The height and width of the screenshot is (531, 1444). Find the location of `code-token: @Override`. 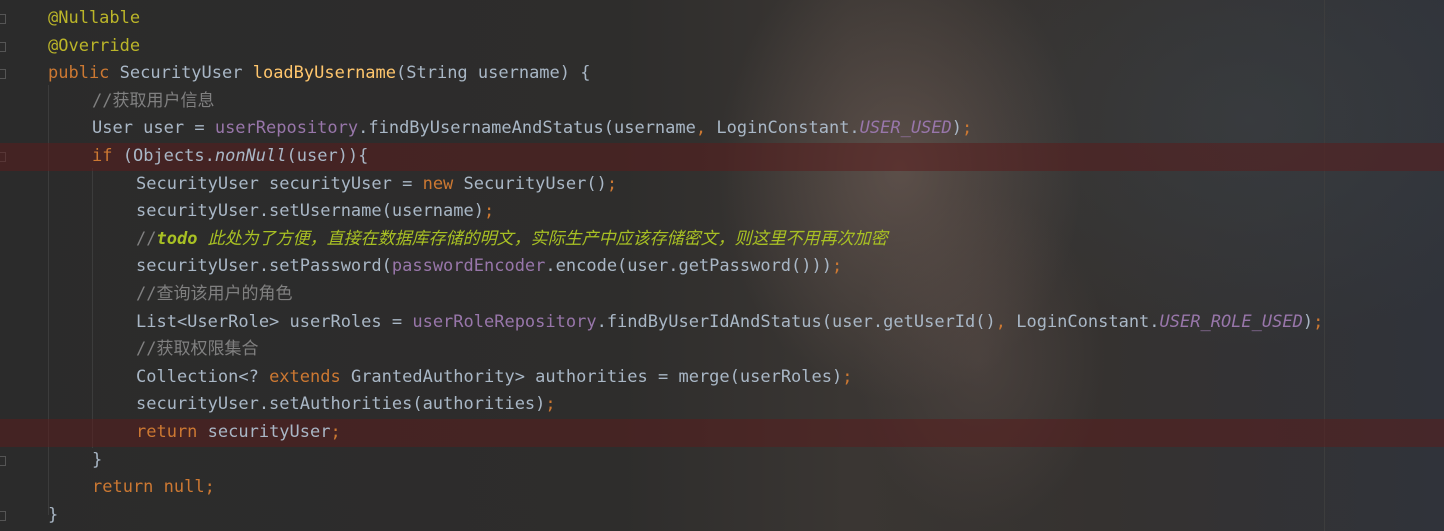

code-token: @Override is located at coordinates (94, 45).